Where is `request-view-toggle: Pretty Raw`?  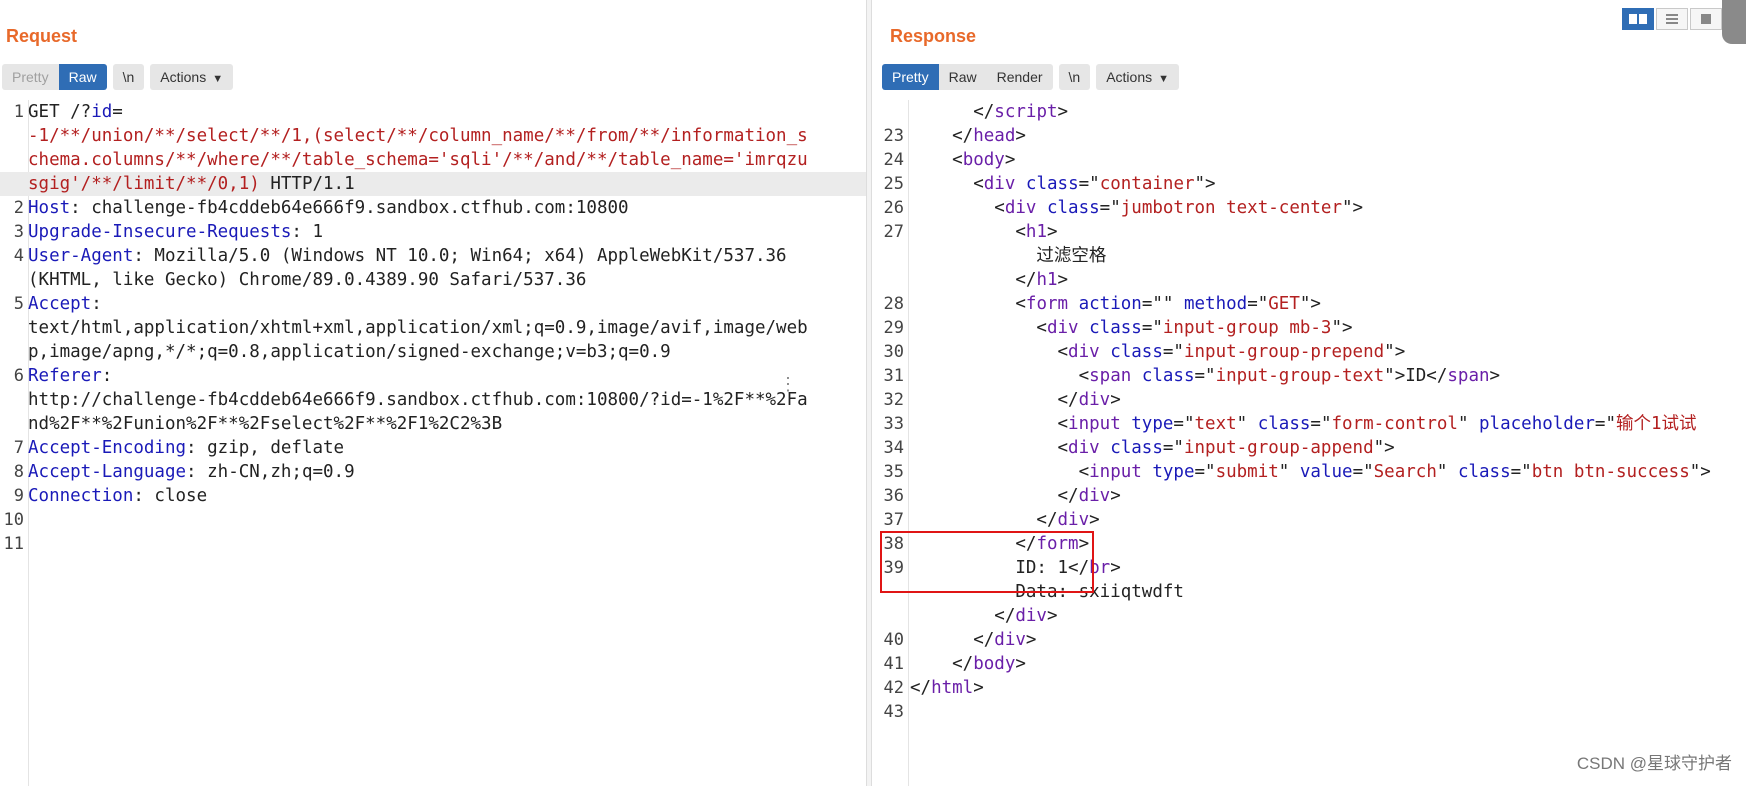 request-view-toggle: Pretty Raw is located at coordinates (54, 77).